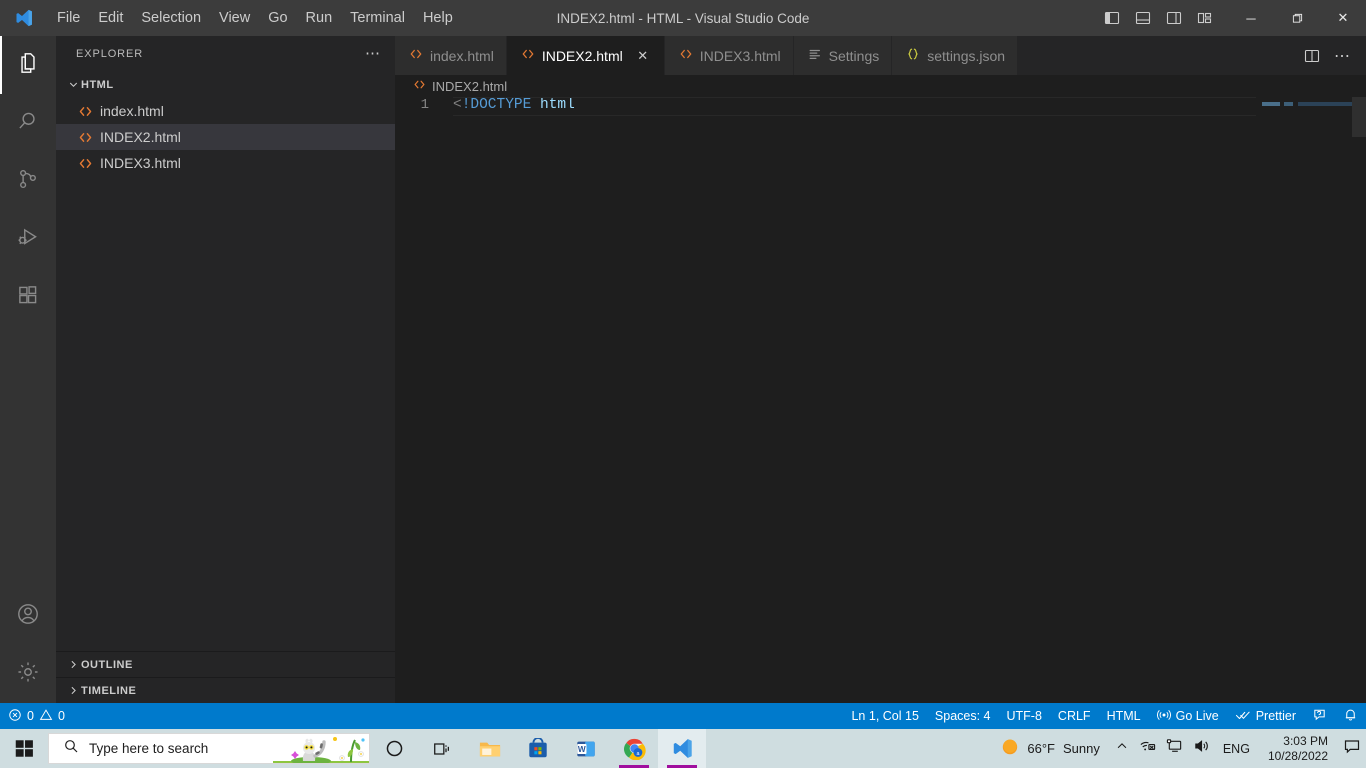  Describe the element at coordinates (469, 86) in the screenshot. I see `breadcrumb-item-file: INDEX2.html` at that location.